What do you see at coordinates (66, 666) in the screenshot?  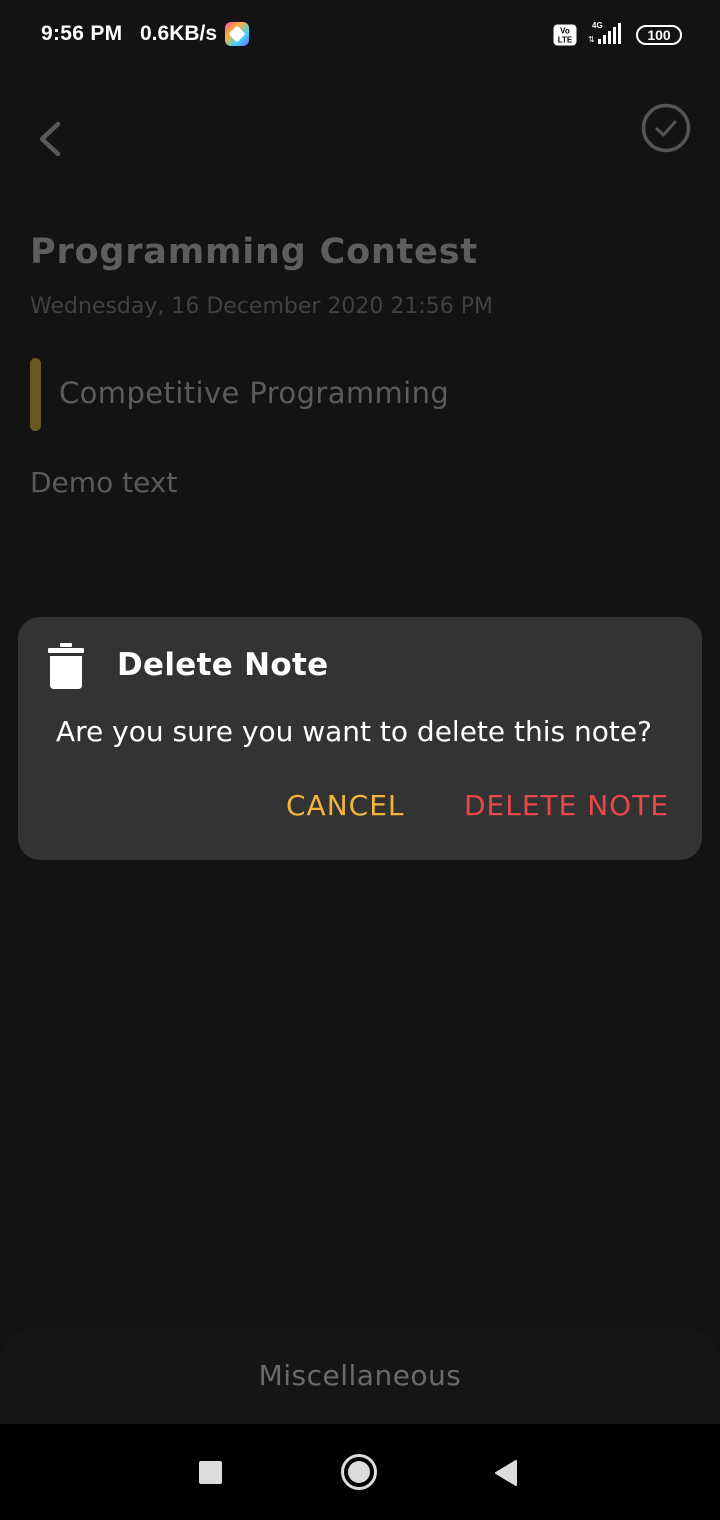 I see `trash-icon` at bounding box center [66, 666].